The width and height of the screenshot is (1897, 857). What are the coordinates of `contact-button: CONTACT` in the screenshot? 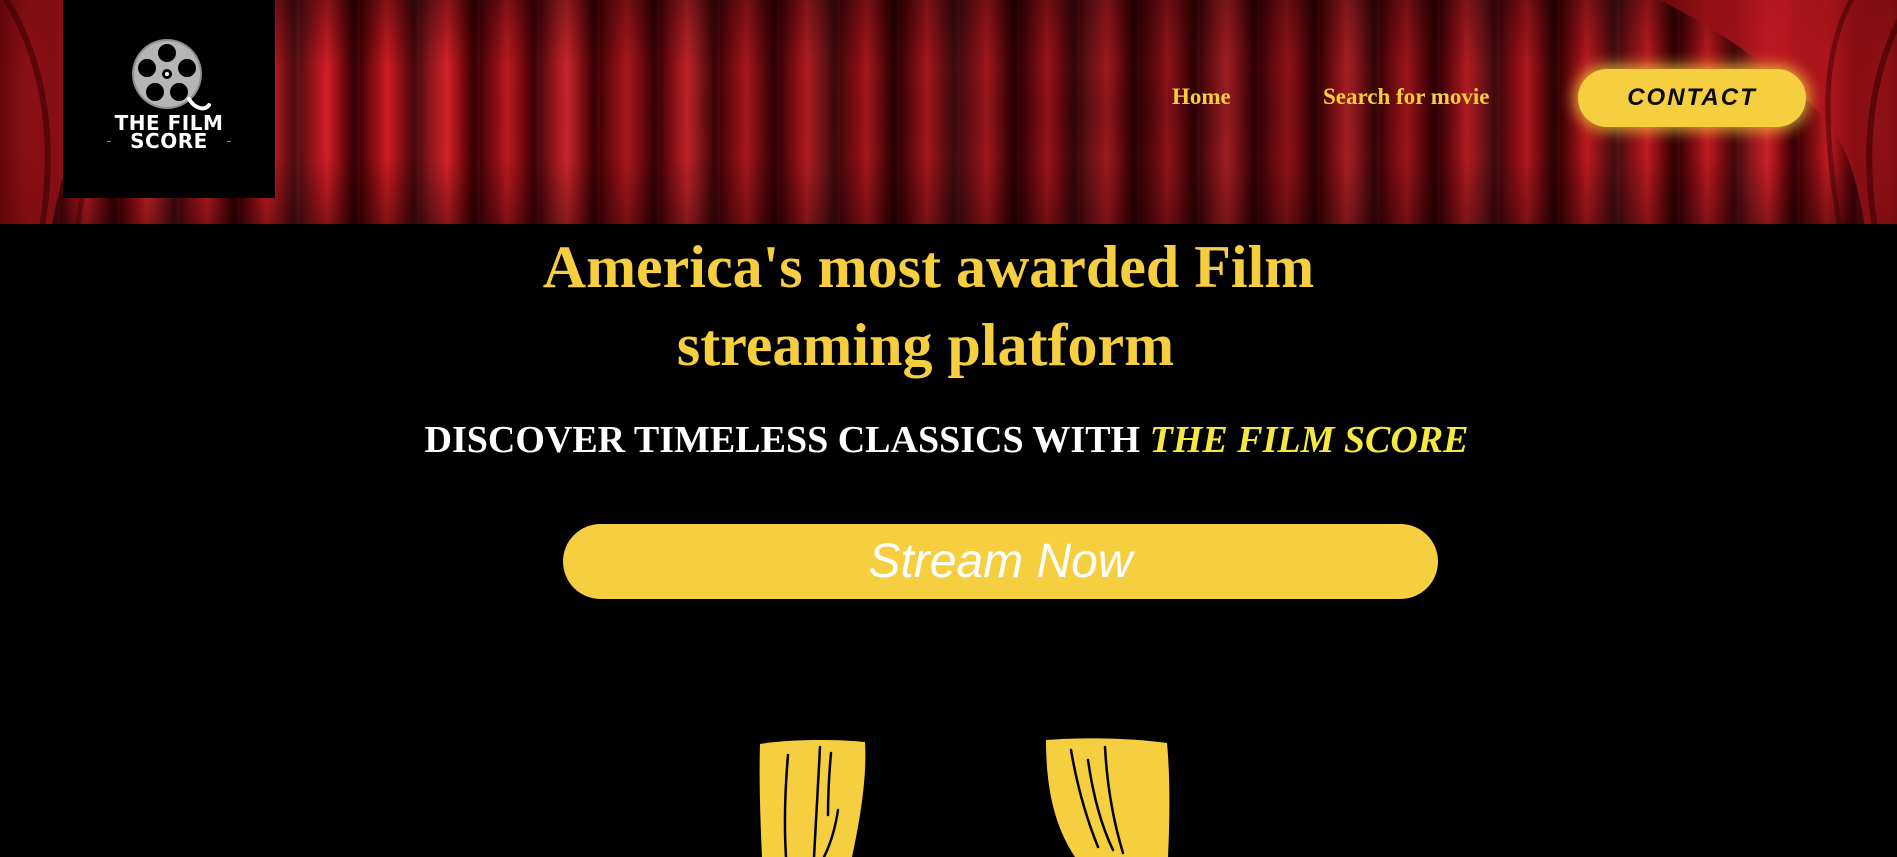 It's located at (1692, 98).